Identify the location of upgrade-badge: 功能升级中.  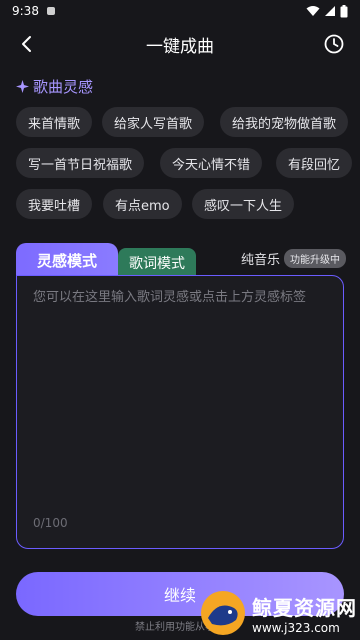
(315, 258).